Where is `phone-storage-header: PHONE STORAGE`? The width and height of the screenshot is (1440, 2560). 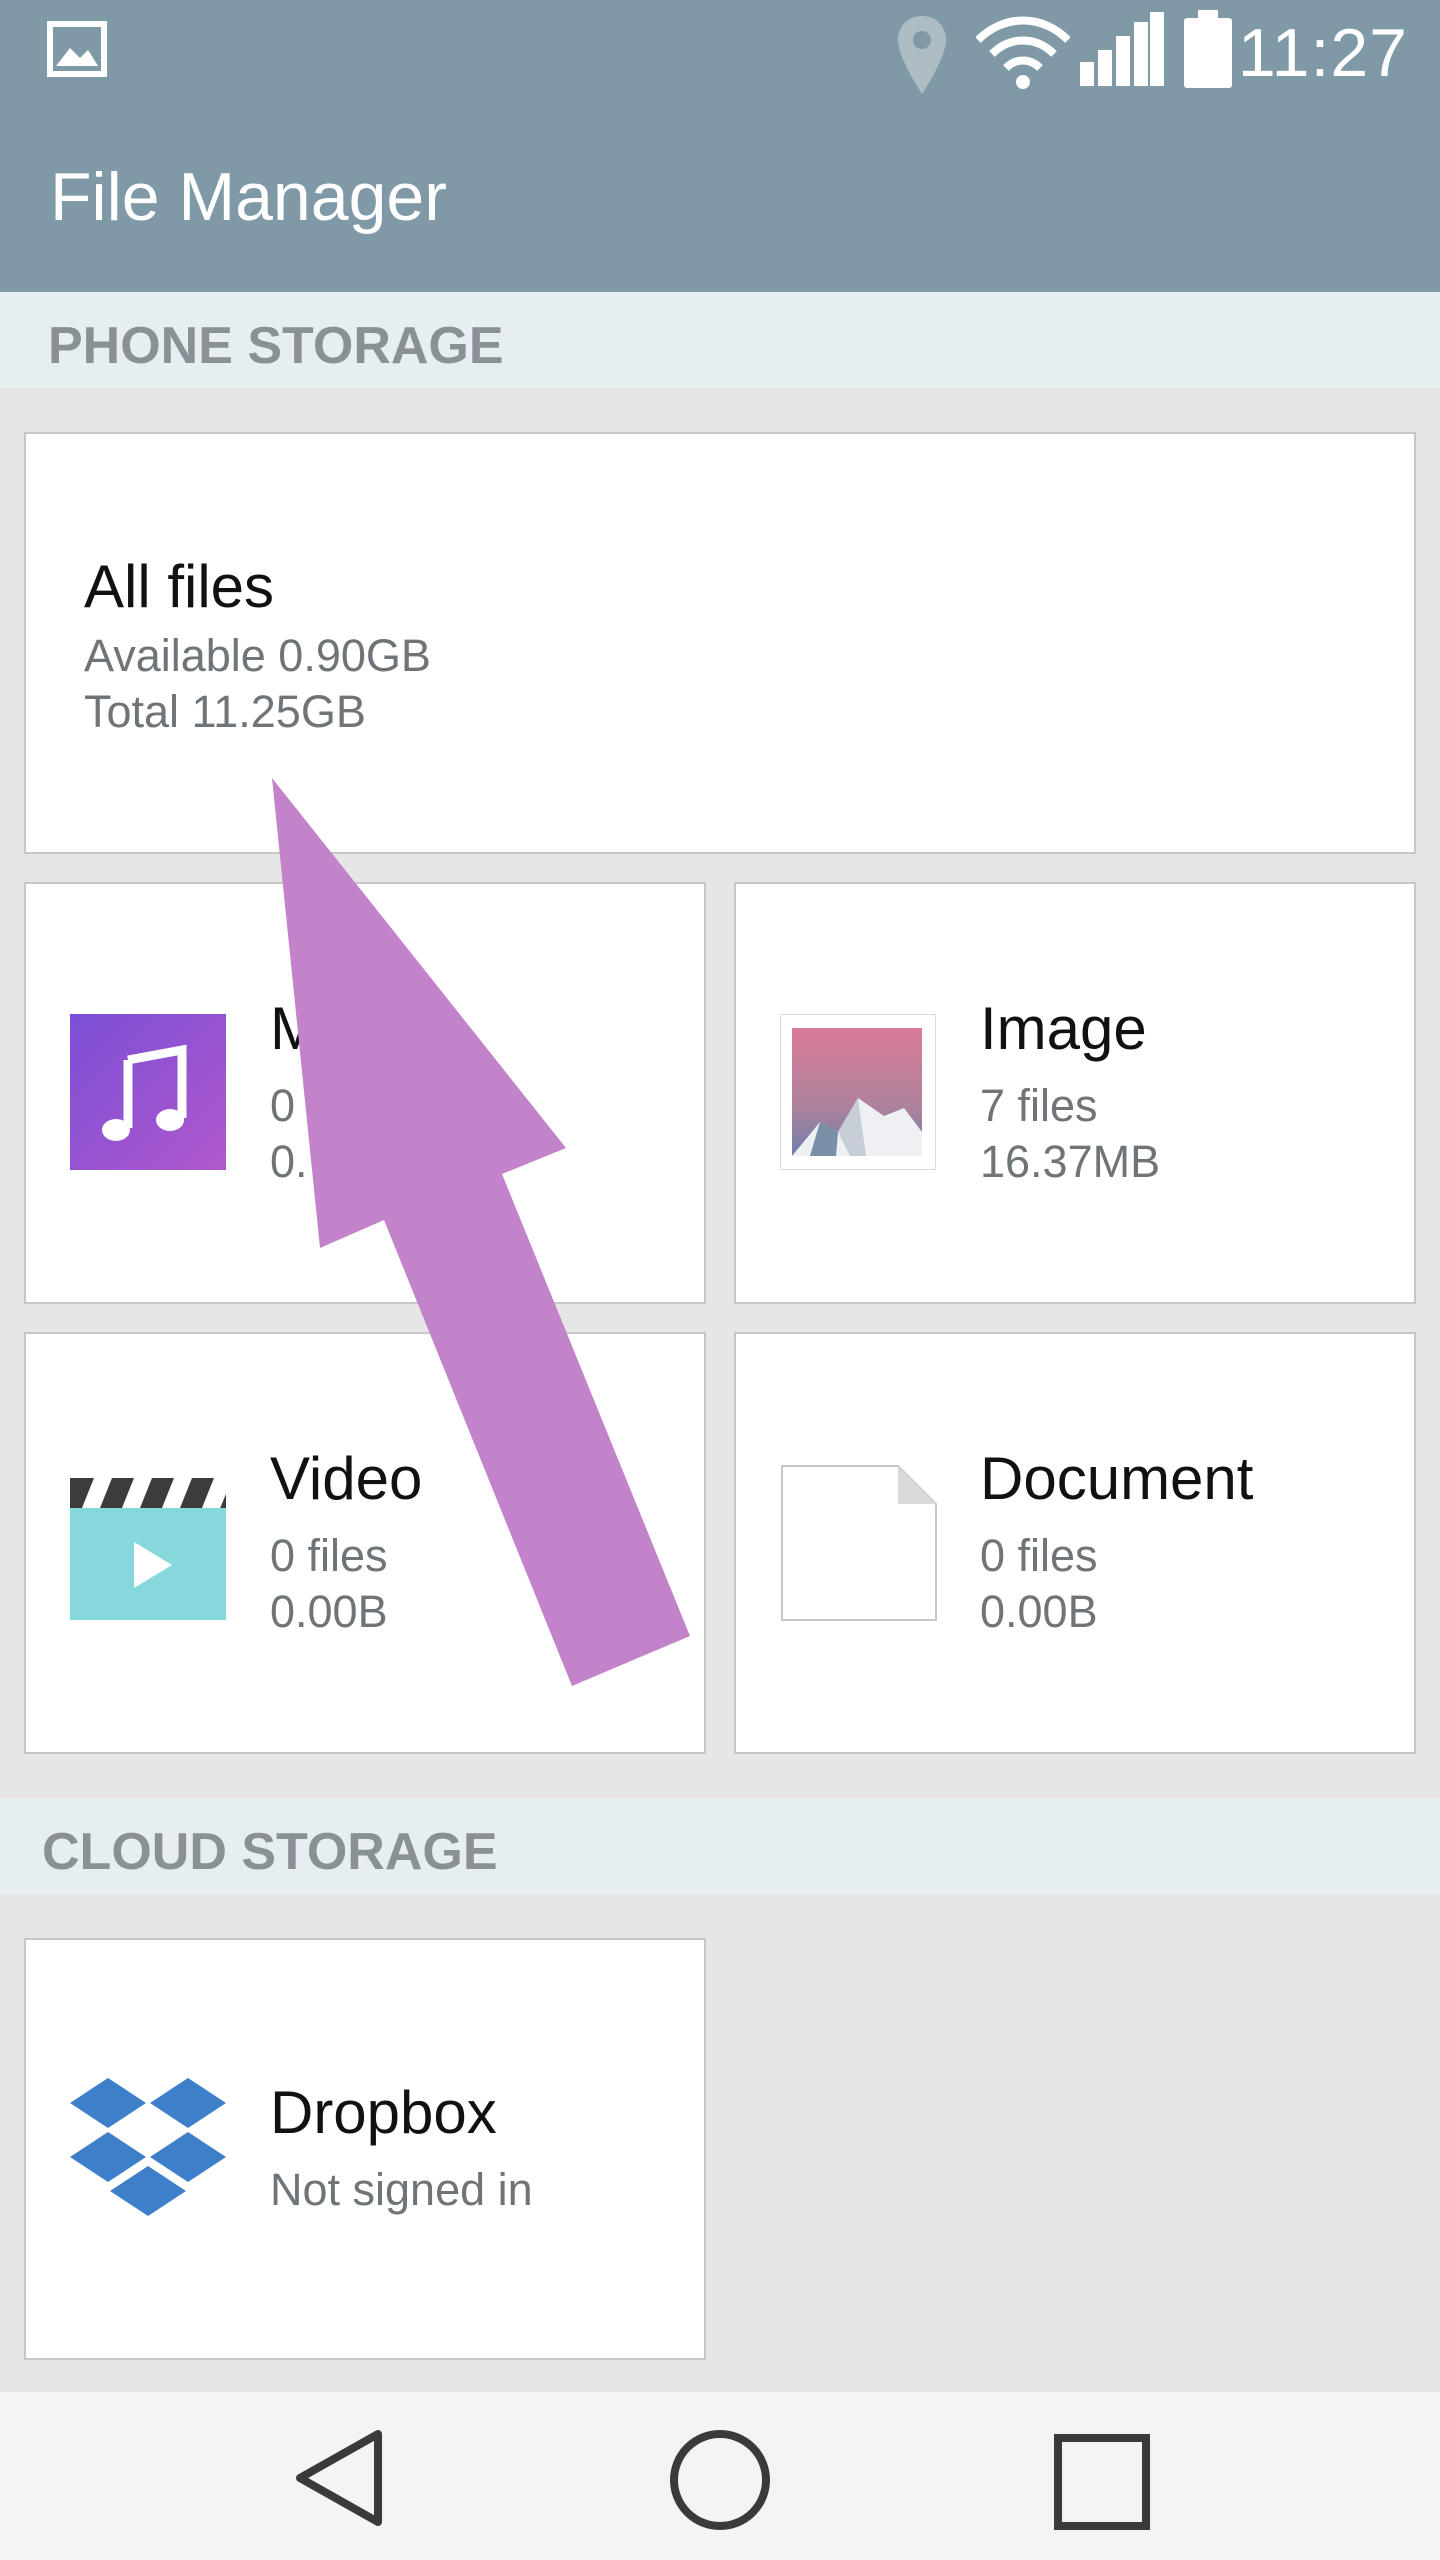
phone-storage-header: PHONE STORAGE is located at coordinates (720, 340).